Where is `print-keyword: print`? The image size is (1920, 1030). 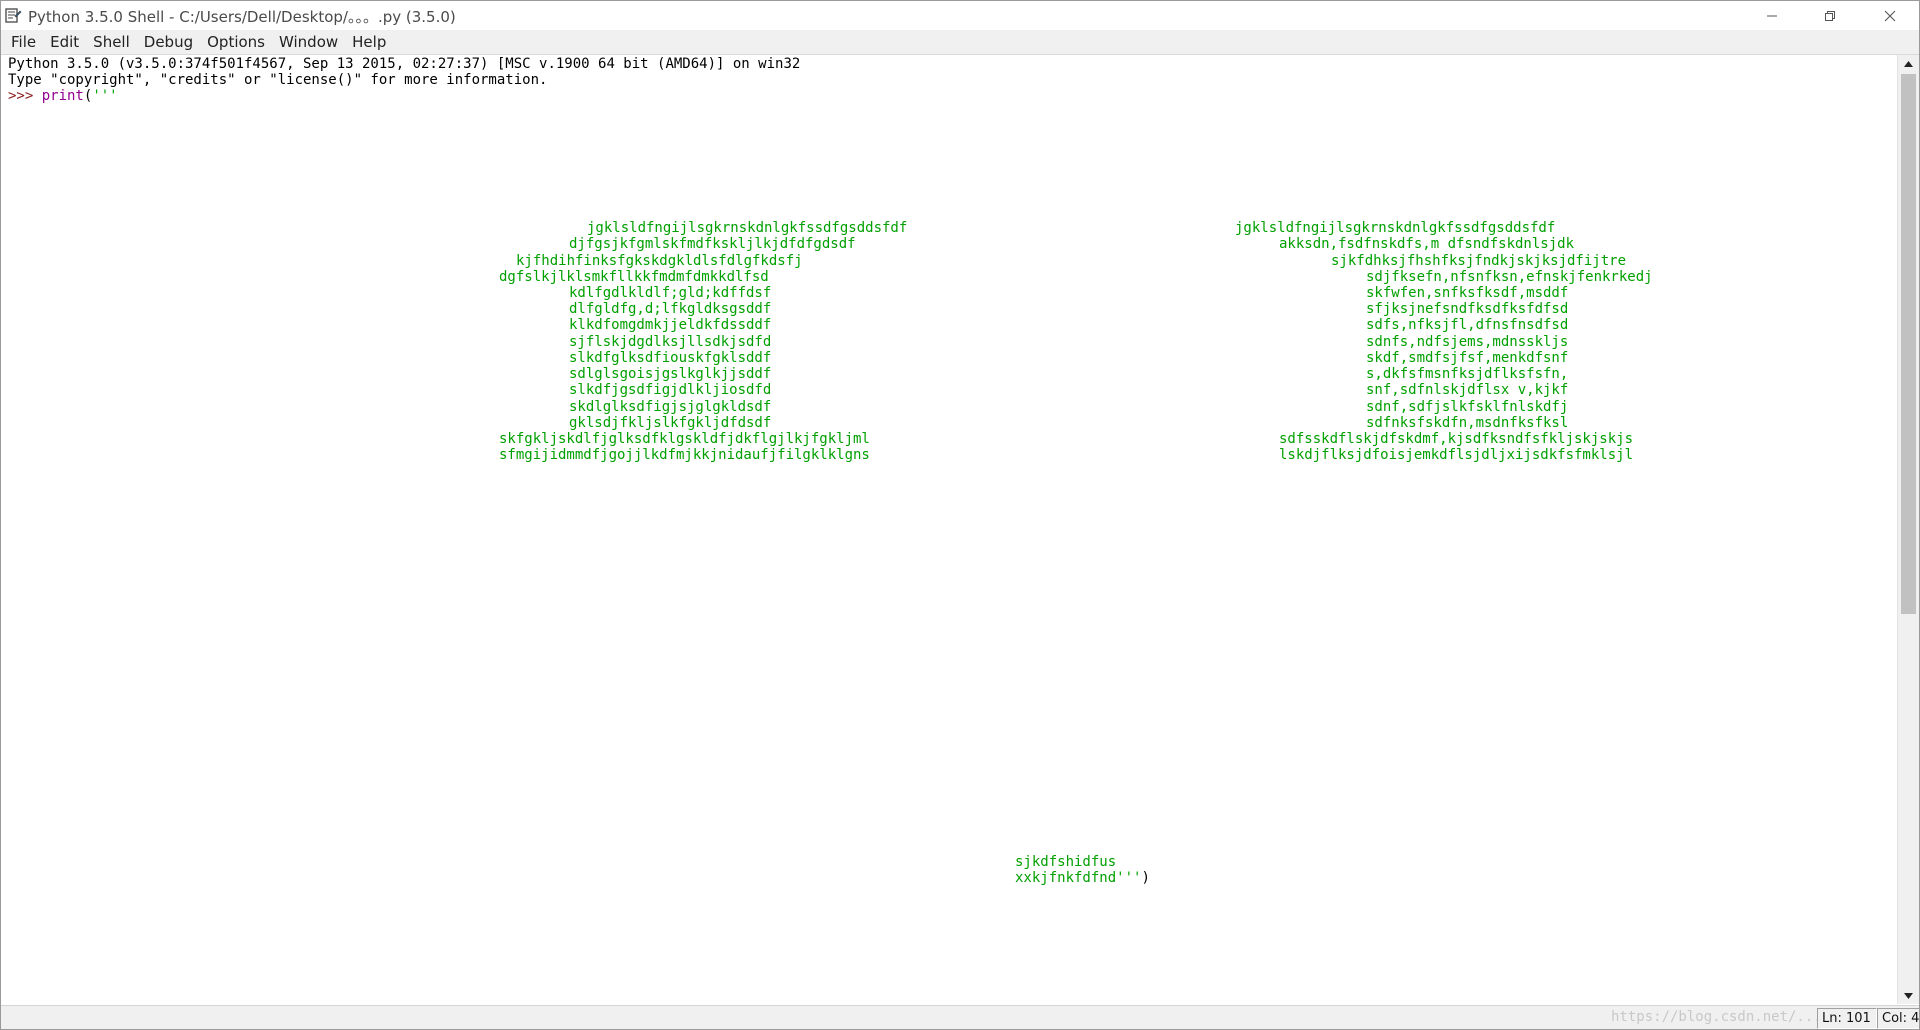 print-keyword: print is located at coordinates (62, 96).